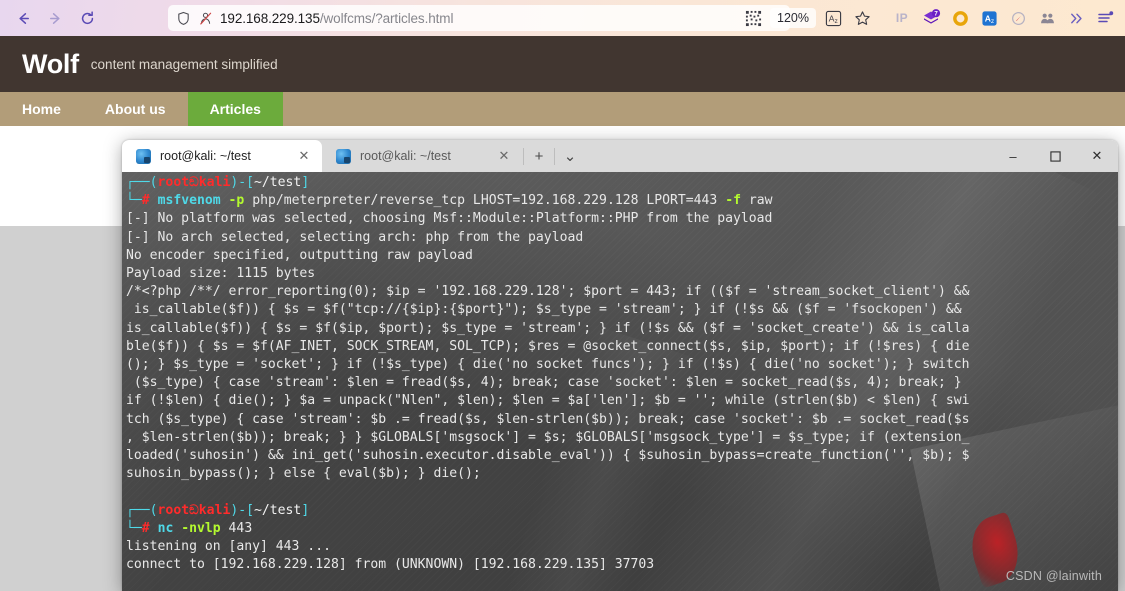 This screenshot has width=1125, height=591. Describe the element at coordinates (278, 182) in the screenshot. I see `prompt1-path: ~/test` at that location.